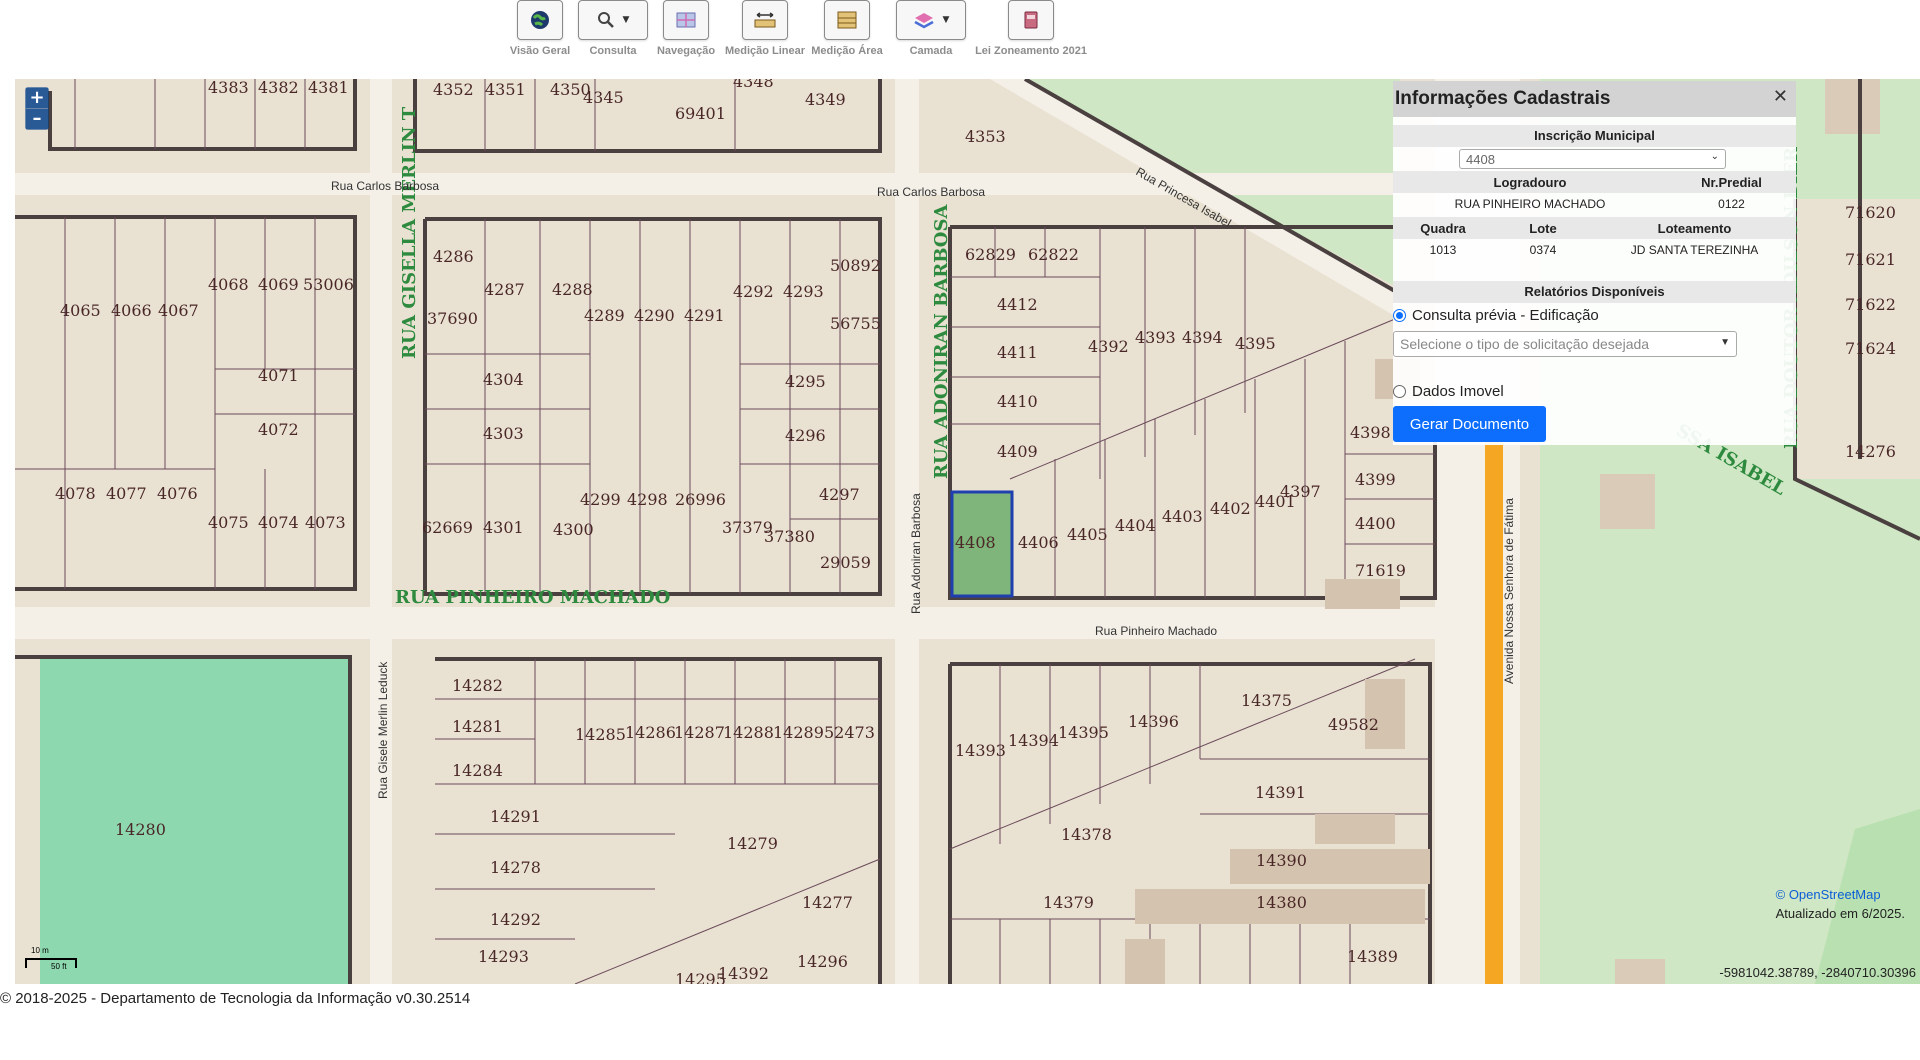 This screenshot has height=1060, width=1920. I want to click on map-updated-text: Atualizado em 6/2025., so click(1840, 913).